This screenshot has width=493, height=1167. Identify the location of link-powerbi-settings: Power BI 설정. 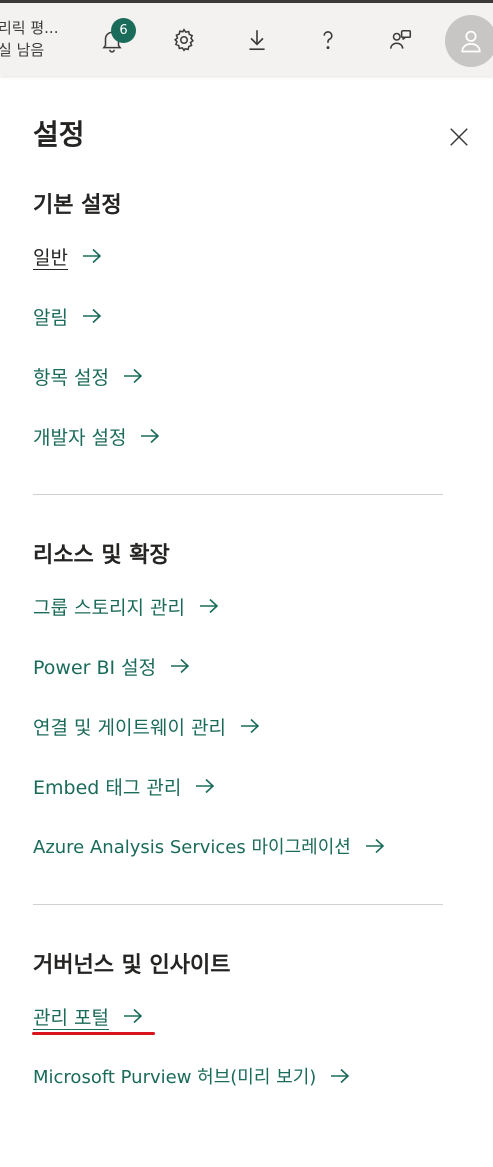
(111, 666).